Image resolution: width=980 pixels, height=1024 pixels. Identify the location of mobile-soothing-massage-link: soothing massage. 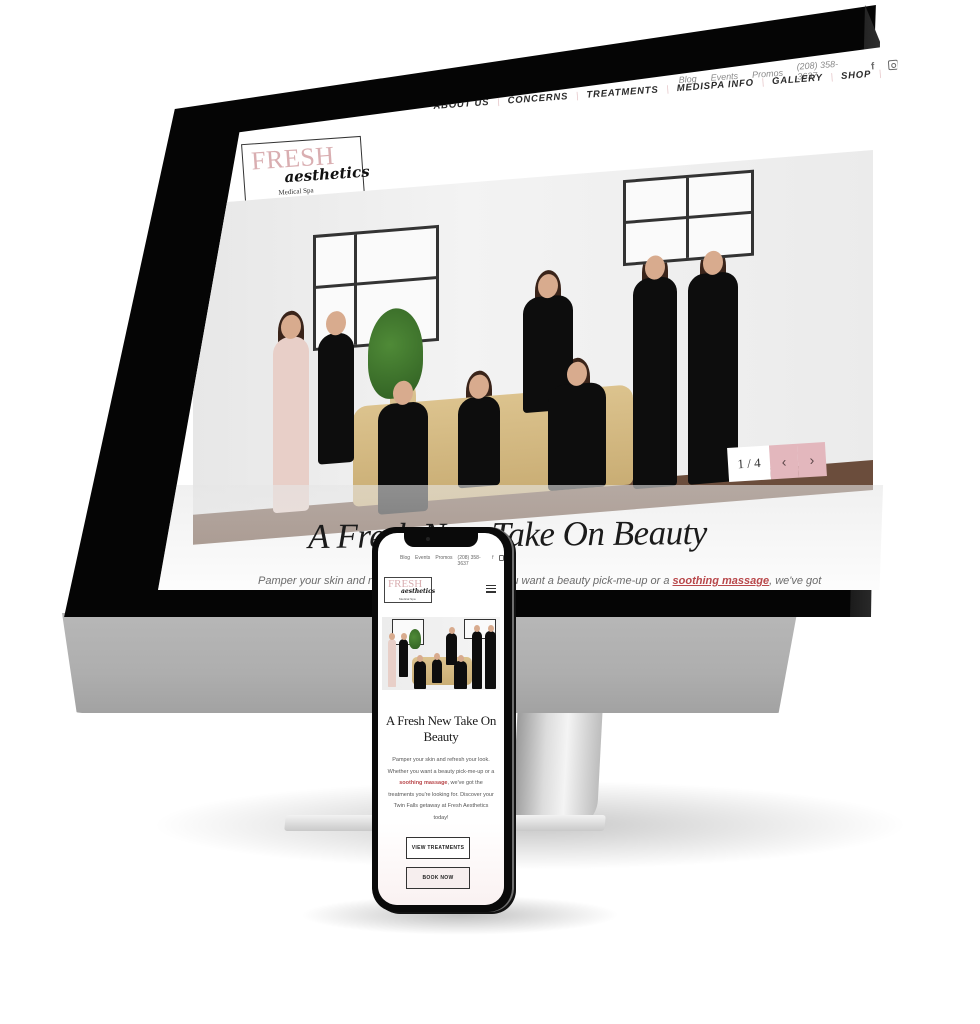
(423, 783).